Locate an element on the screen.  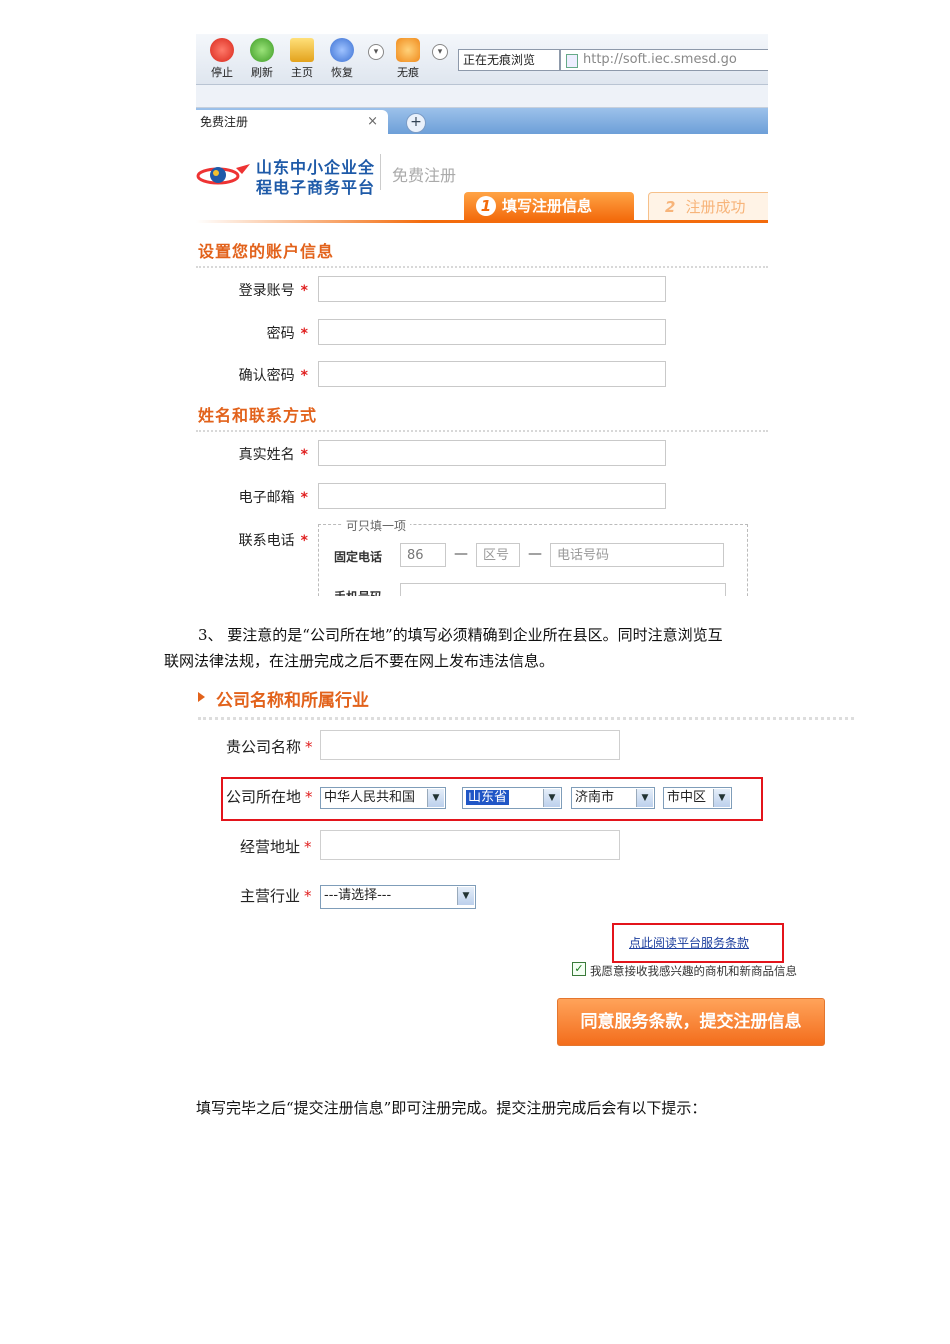
home-label: 主页 is located at coordinates (302, 72).